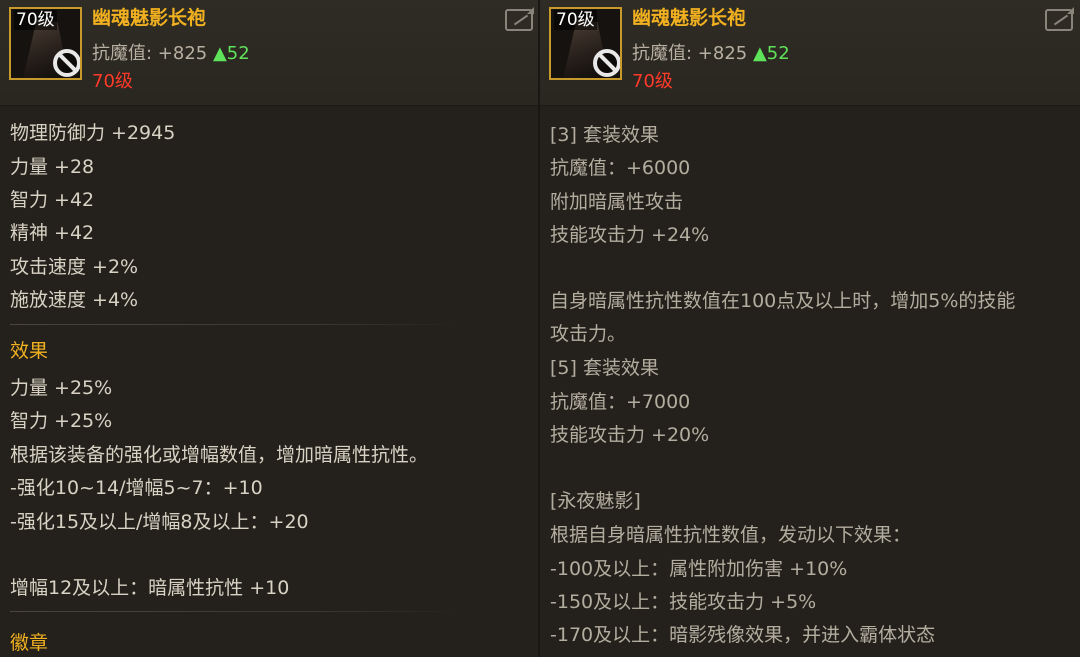 Image resolution: width=1080 pixels, height=657 pixels. What do you see at coordinates (52, 233) in the screenshot?
I see `stat-line: 精神 +42` at bounding box center [52, 233].